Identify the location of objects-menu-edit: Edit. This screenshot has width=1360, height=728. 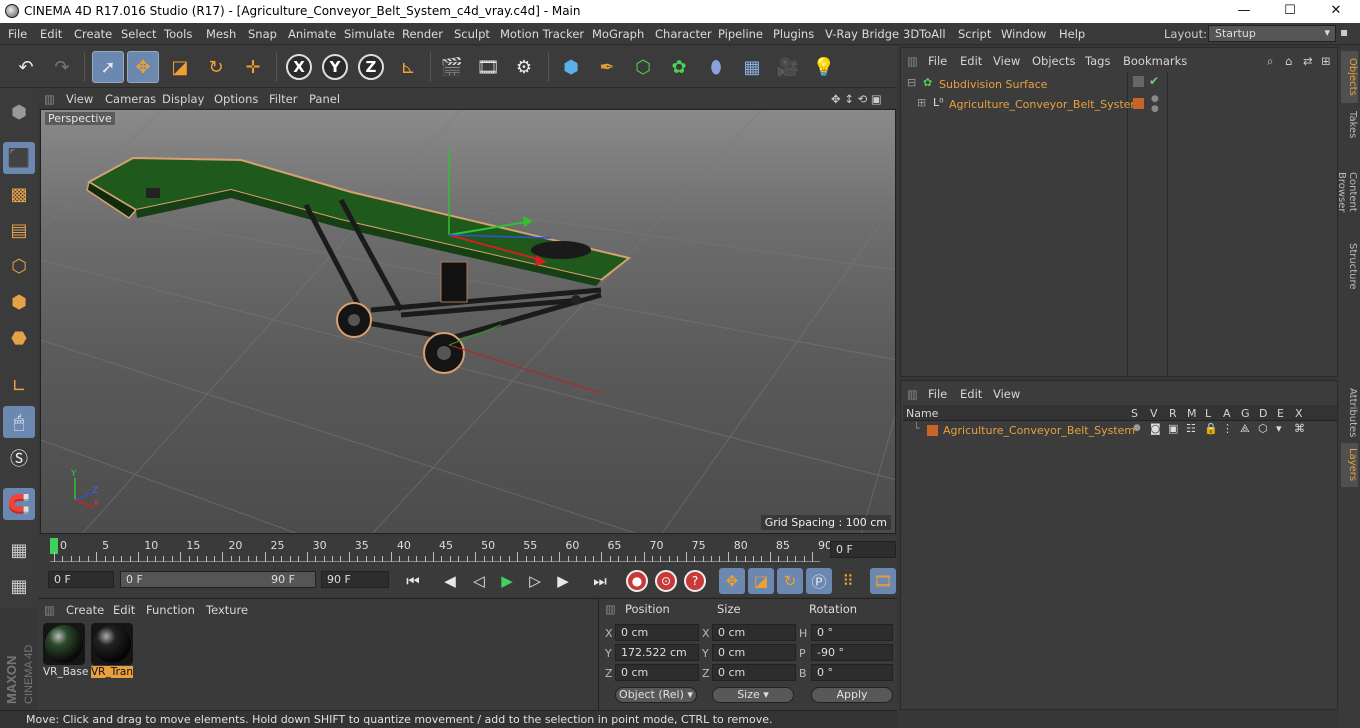
(971, 61).